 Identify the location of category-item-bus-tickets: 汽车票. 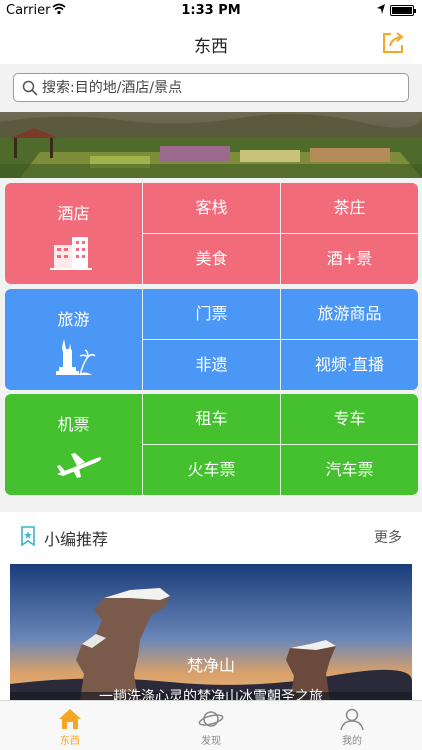
(349, 470).